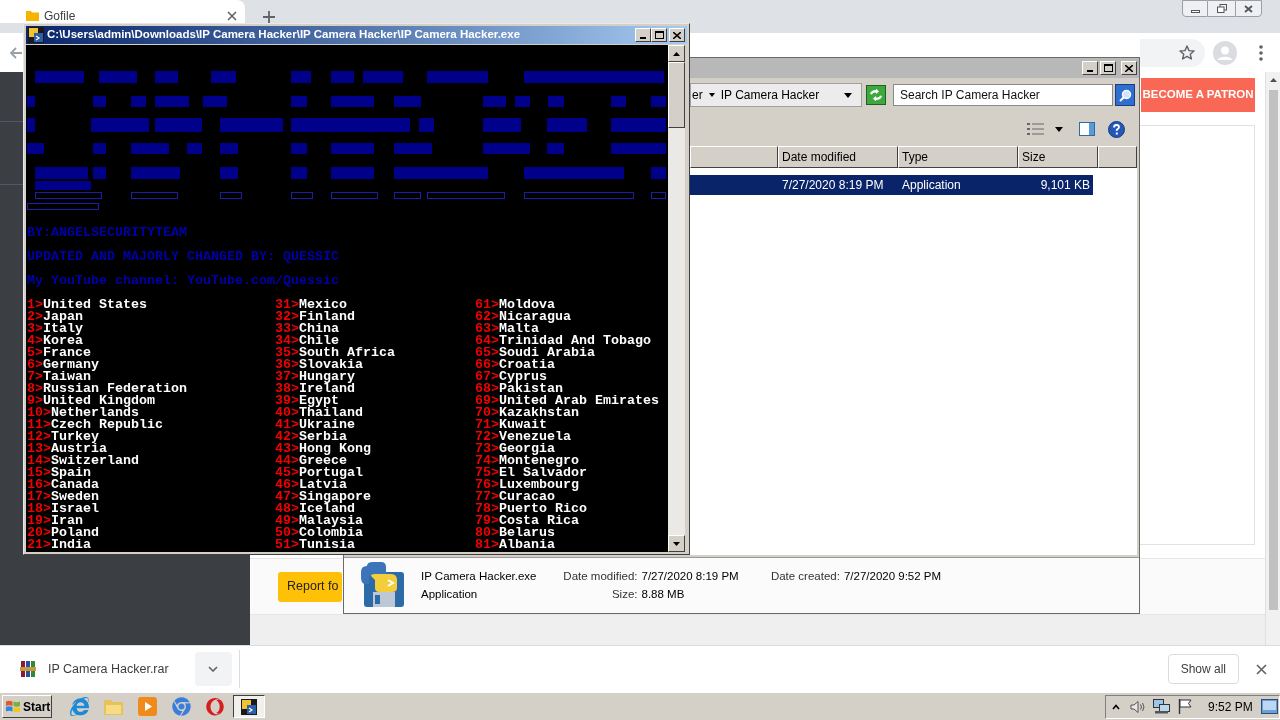 The height and width of the screenshot is (720, 1280). What do you see at coordinates (1203, 669) in the screenshot?
I see `show-all-button: Show all` at bounding box center [1203, 669].